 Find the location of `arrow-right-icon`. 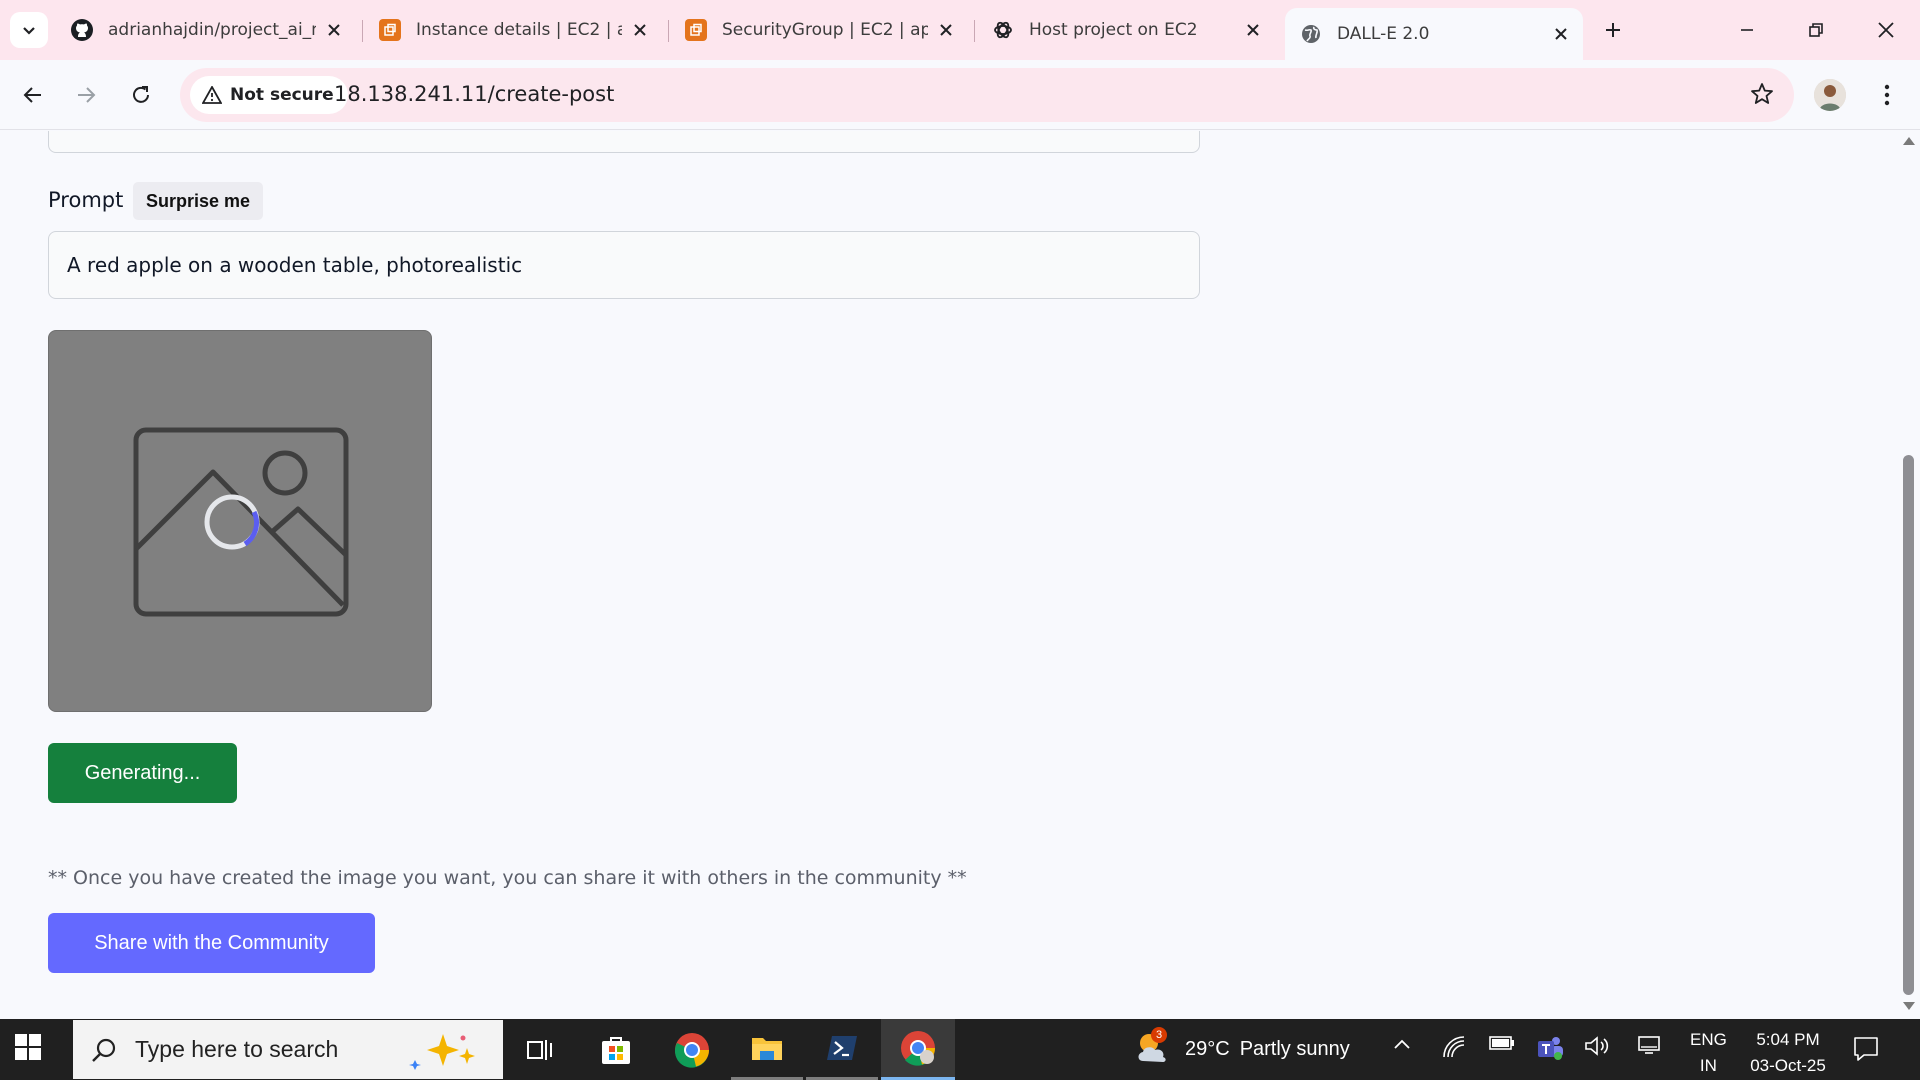

arrow-right-icon is located at coordinates (87, 95).